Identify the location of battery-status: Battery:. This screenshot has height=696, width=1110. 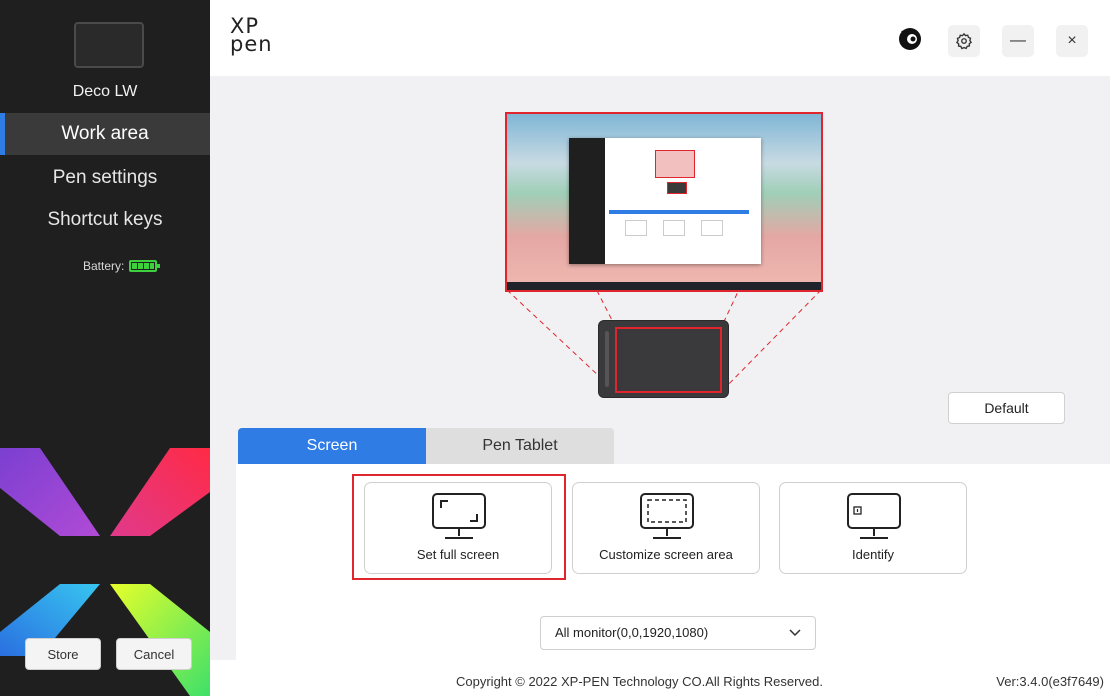
(122, 266).